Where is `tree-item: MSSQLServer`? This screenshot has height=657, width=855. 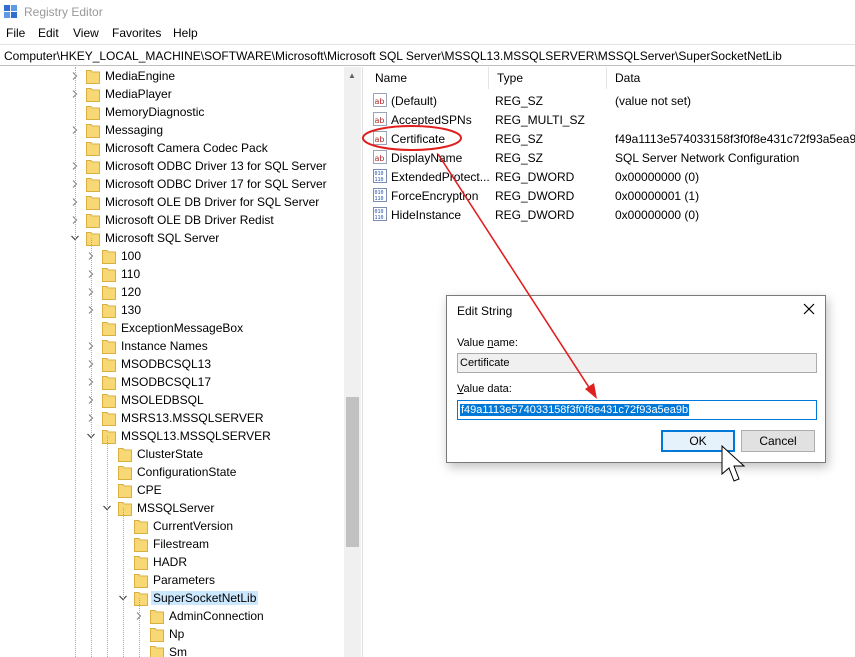 tree-item: MSSQLServer is located at coordinates (172, 508).